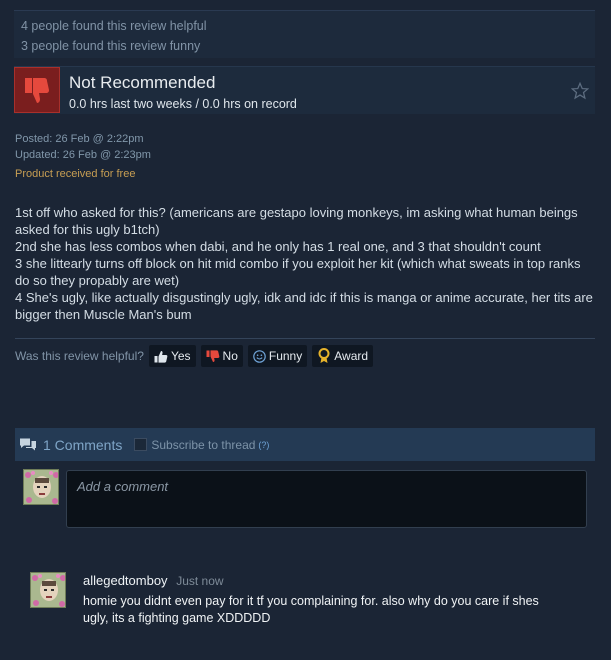 The image size is (611, 660). What do you see at coordinates (230, 356) in the screenshot?
I see `no-label: No` at bounding box center [230, 356].